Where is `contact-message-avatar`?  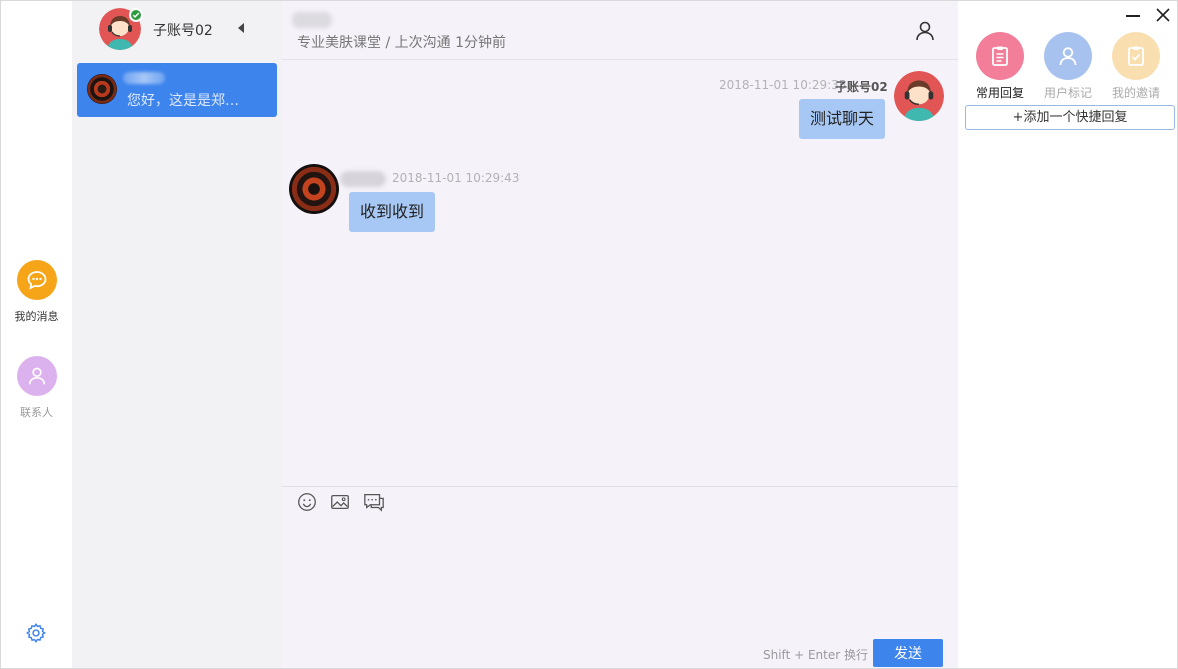
contact-message-avatar is located at coordinates (314, 189).